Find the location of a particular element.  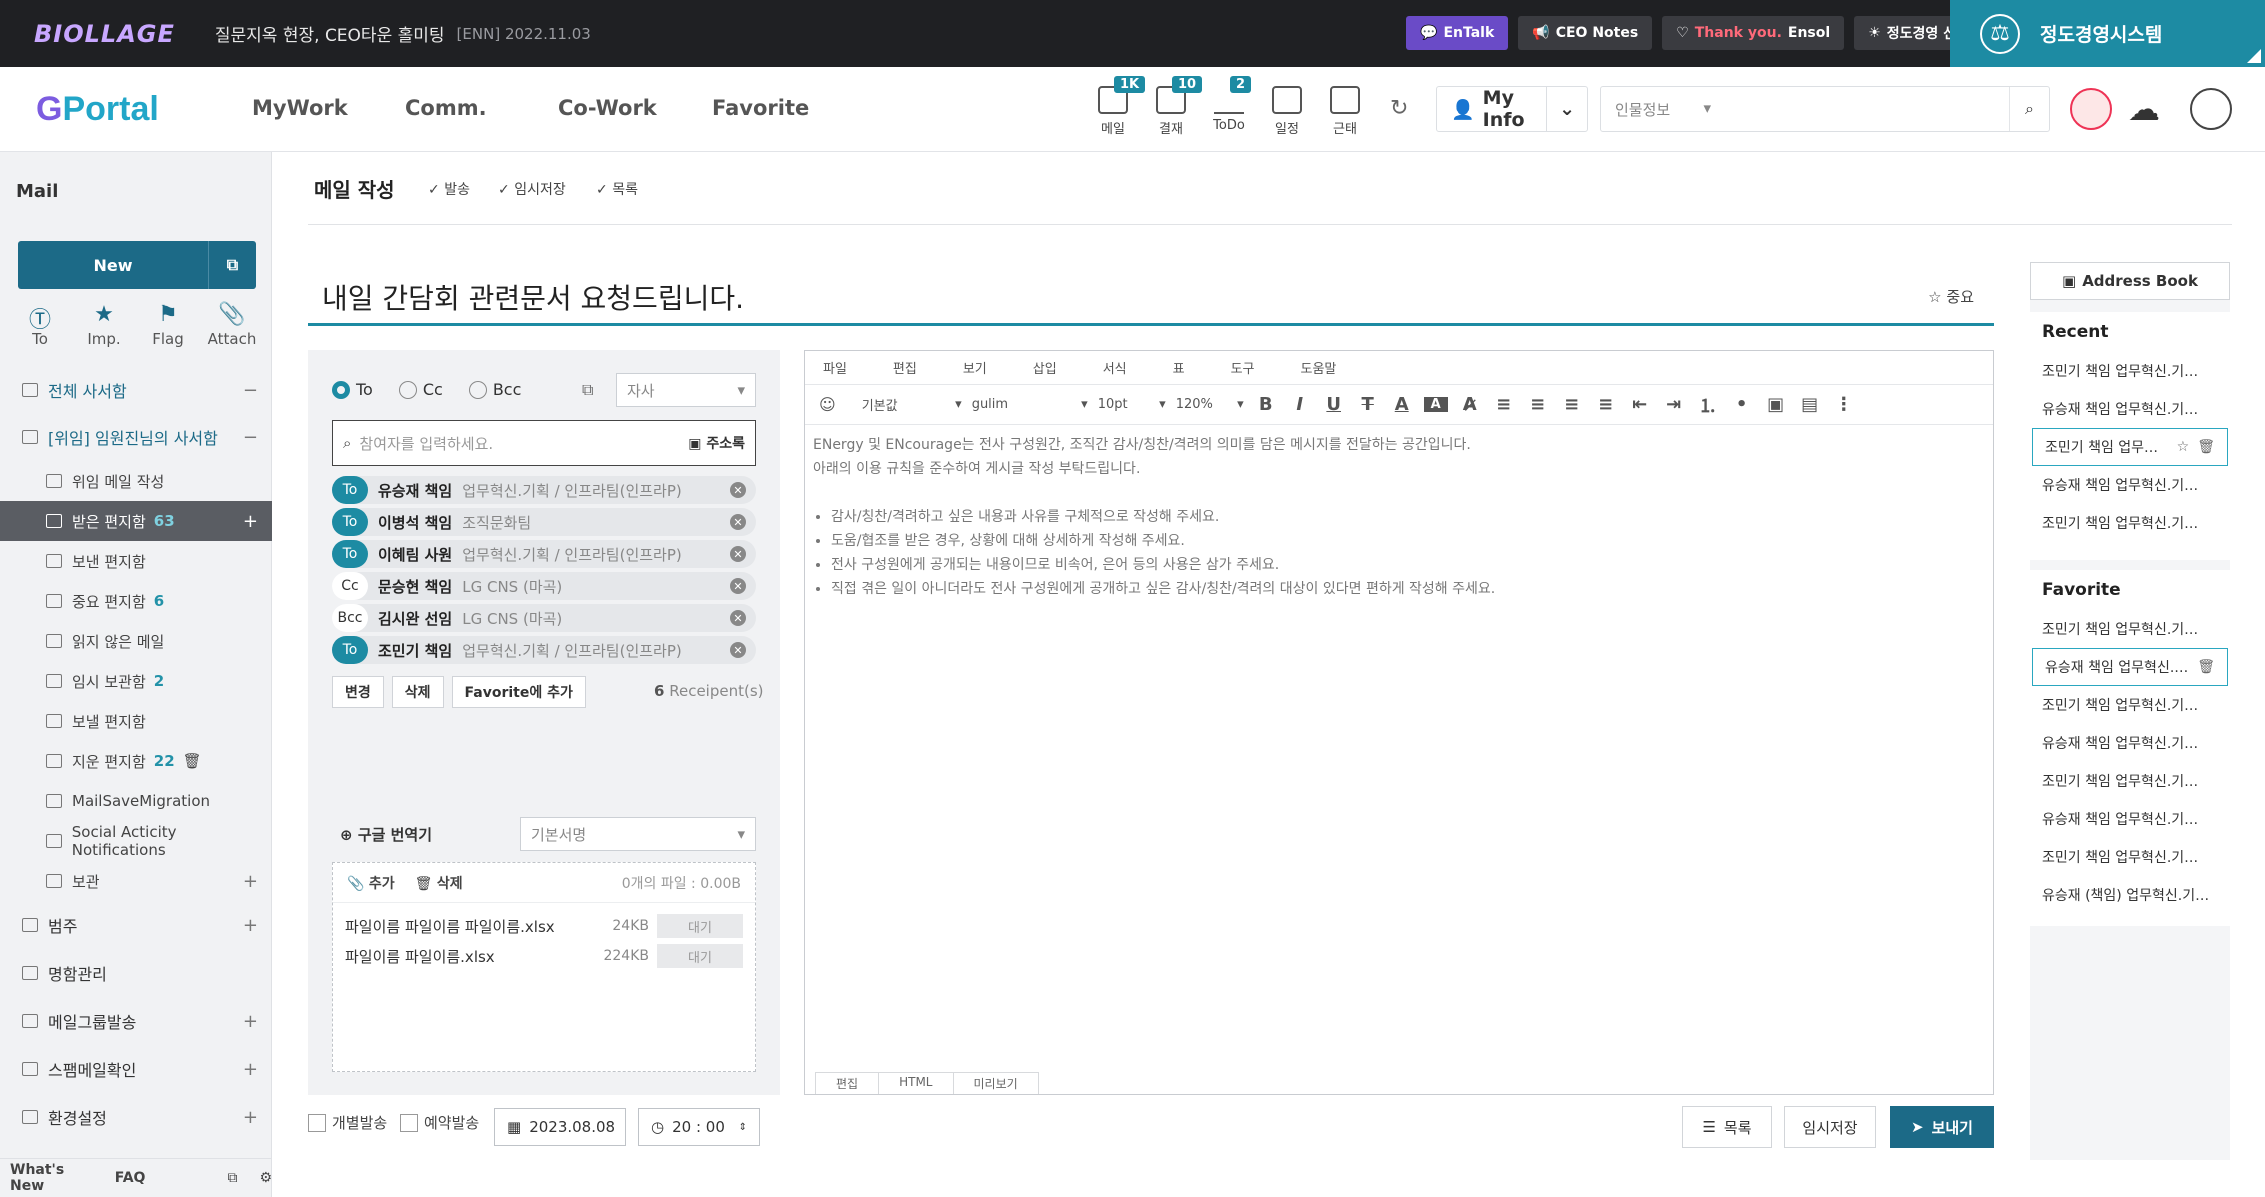

folder-outbox: 보낼 편지함 is located at coordinates (136, 721).